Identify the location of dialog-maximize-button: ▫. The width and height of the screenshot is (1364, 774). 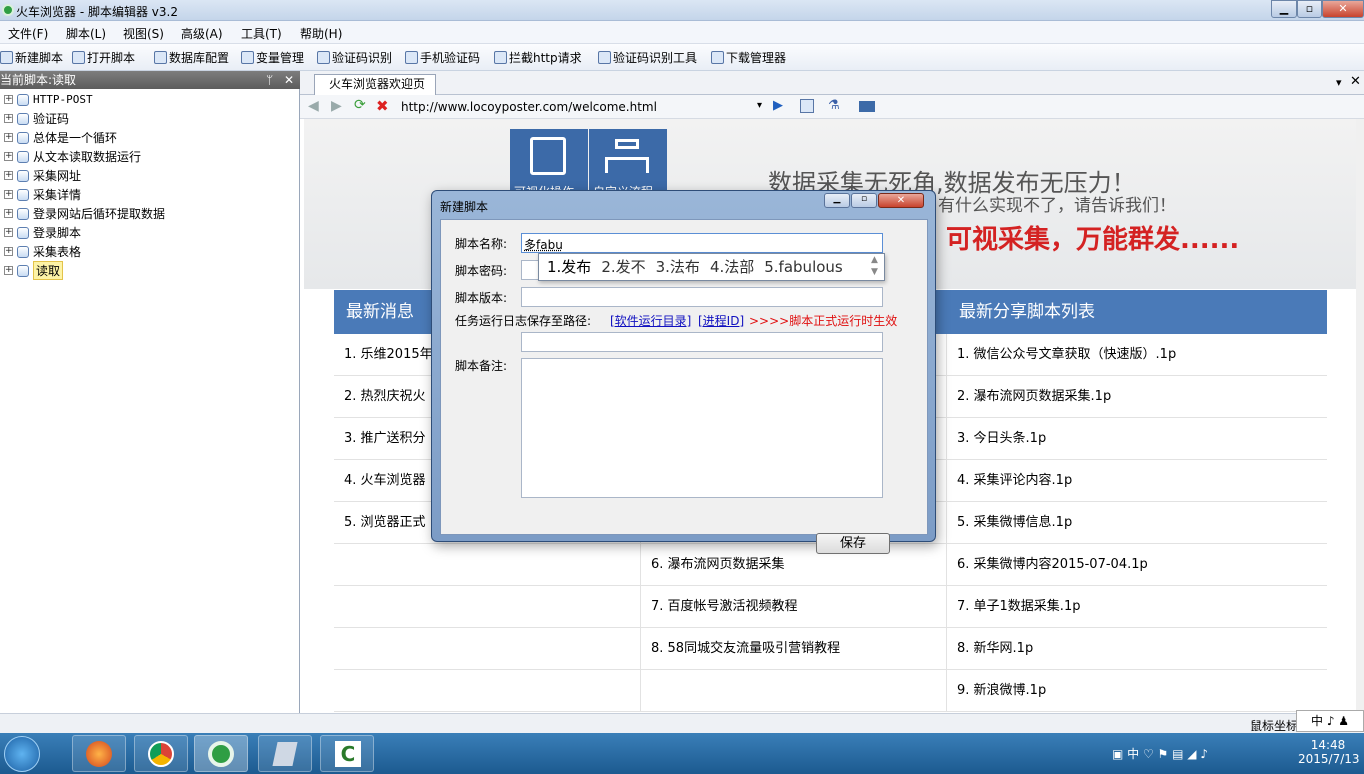
(864, 200).